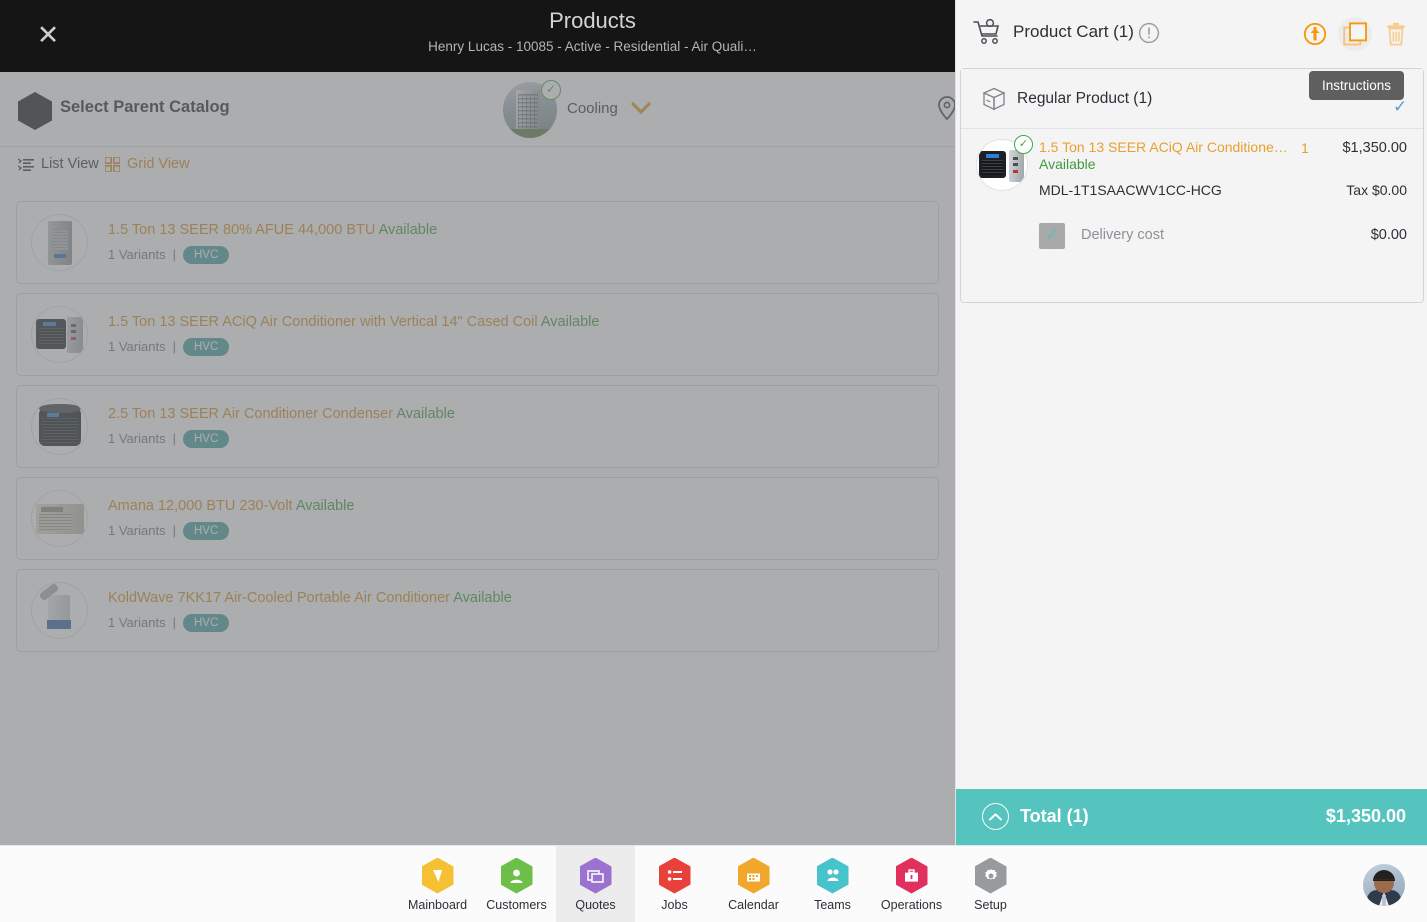 Image resolution: width=1427 pixels, height=922 pixels. I want to click on nav-label: Customers, so click(516, 904).